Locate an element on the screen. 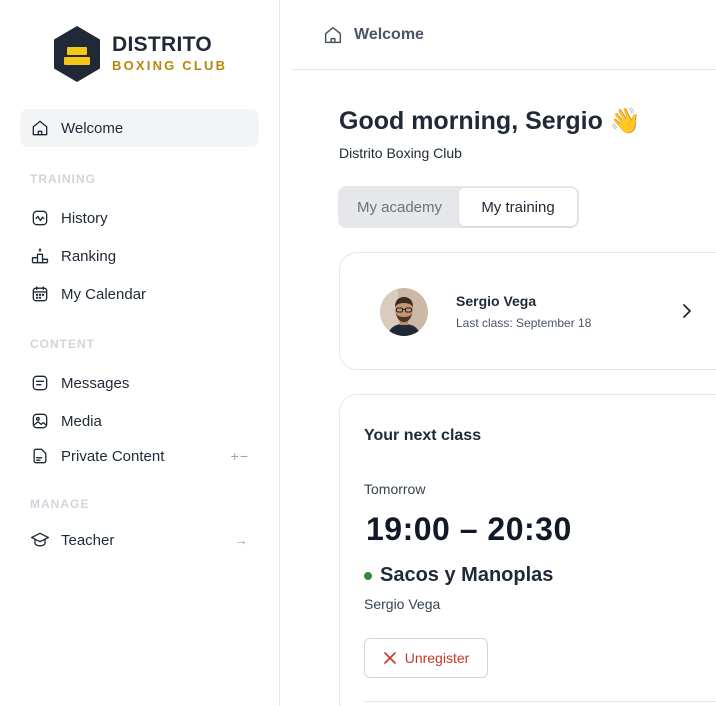 Image resolution: width=716 pixels, height=706 pixels. sidebar-item-private-content: Private Content +− is located at coordinates (139, 456).